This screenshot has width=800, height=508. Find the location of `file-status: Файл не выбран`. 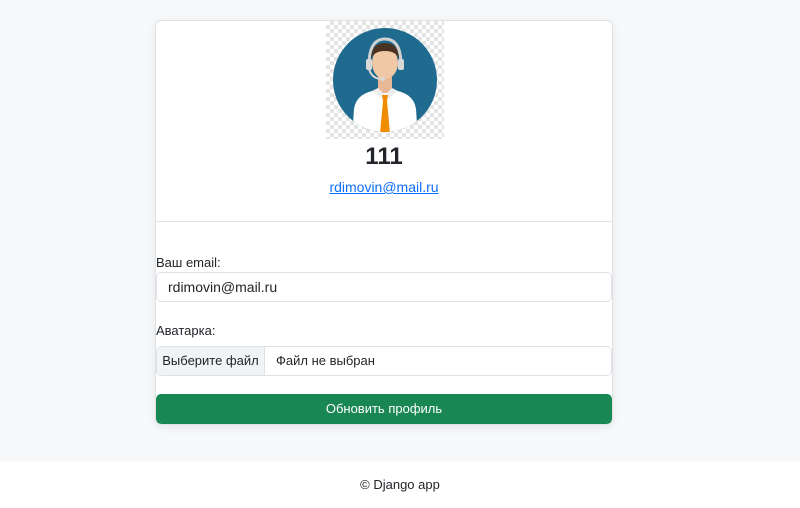

file-status: Файл не выбран is located at coordinates (325, 360).